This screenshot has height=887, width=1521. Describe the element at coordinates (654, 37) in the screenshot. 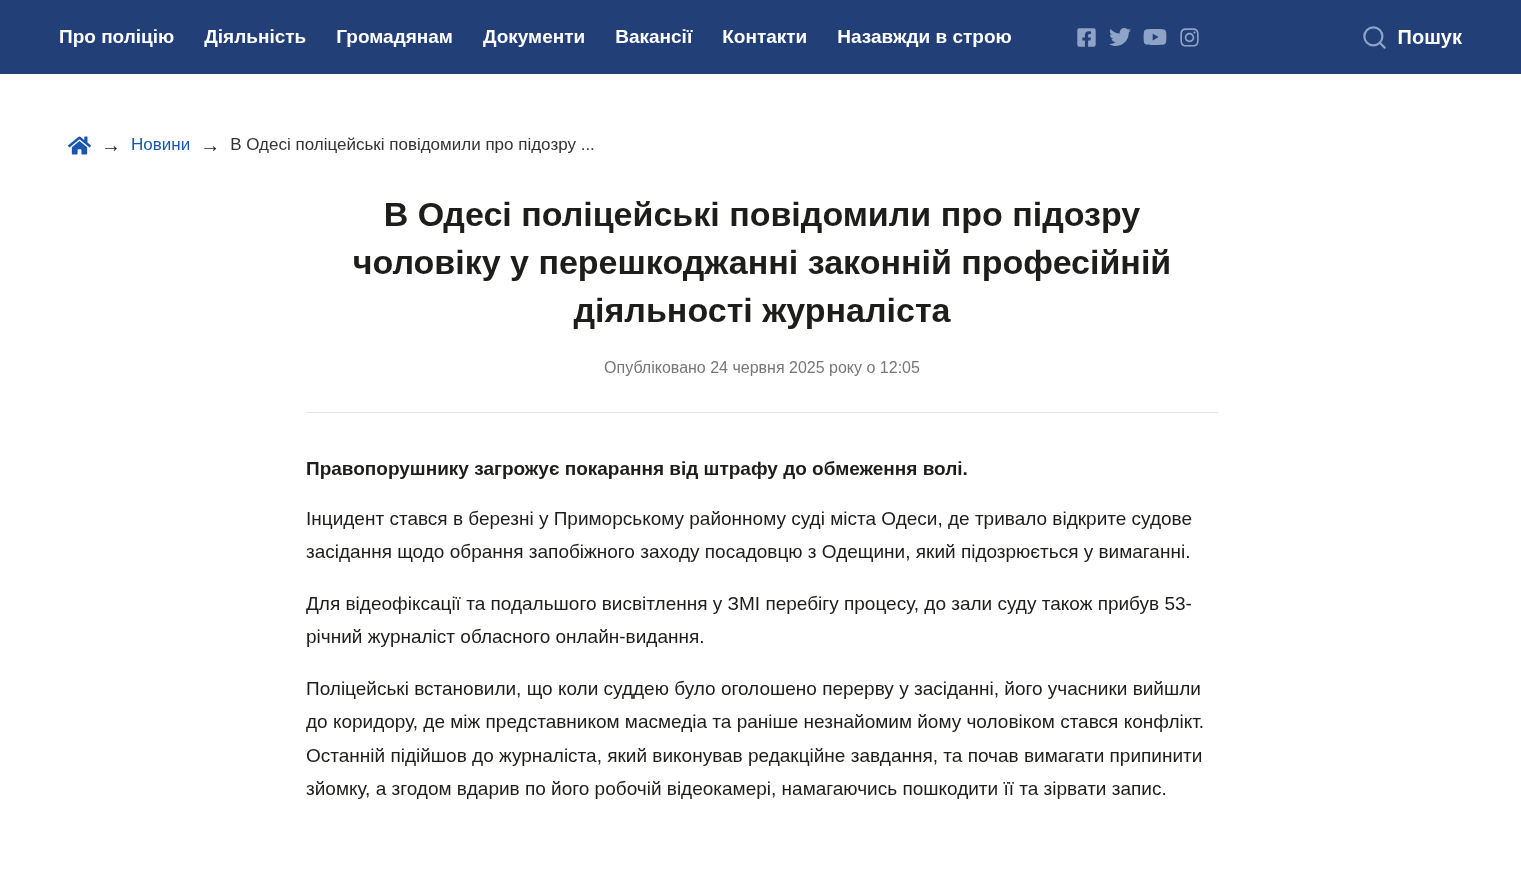

I see `nav-link: Вакансії` at that location.